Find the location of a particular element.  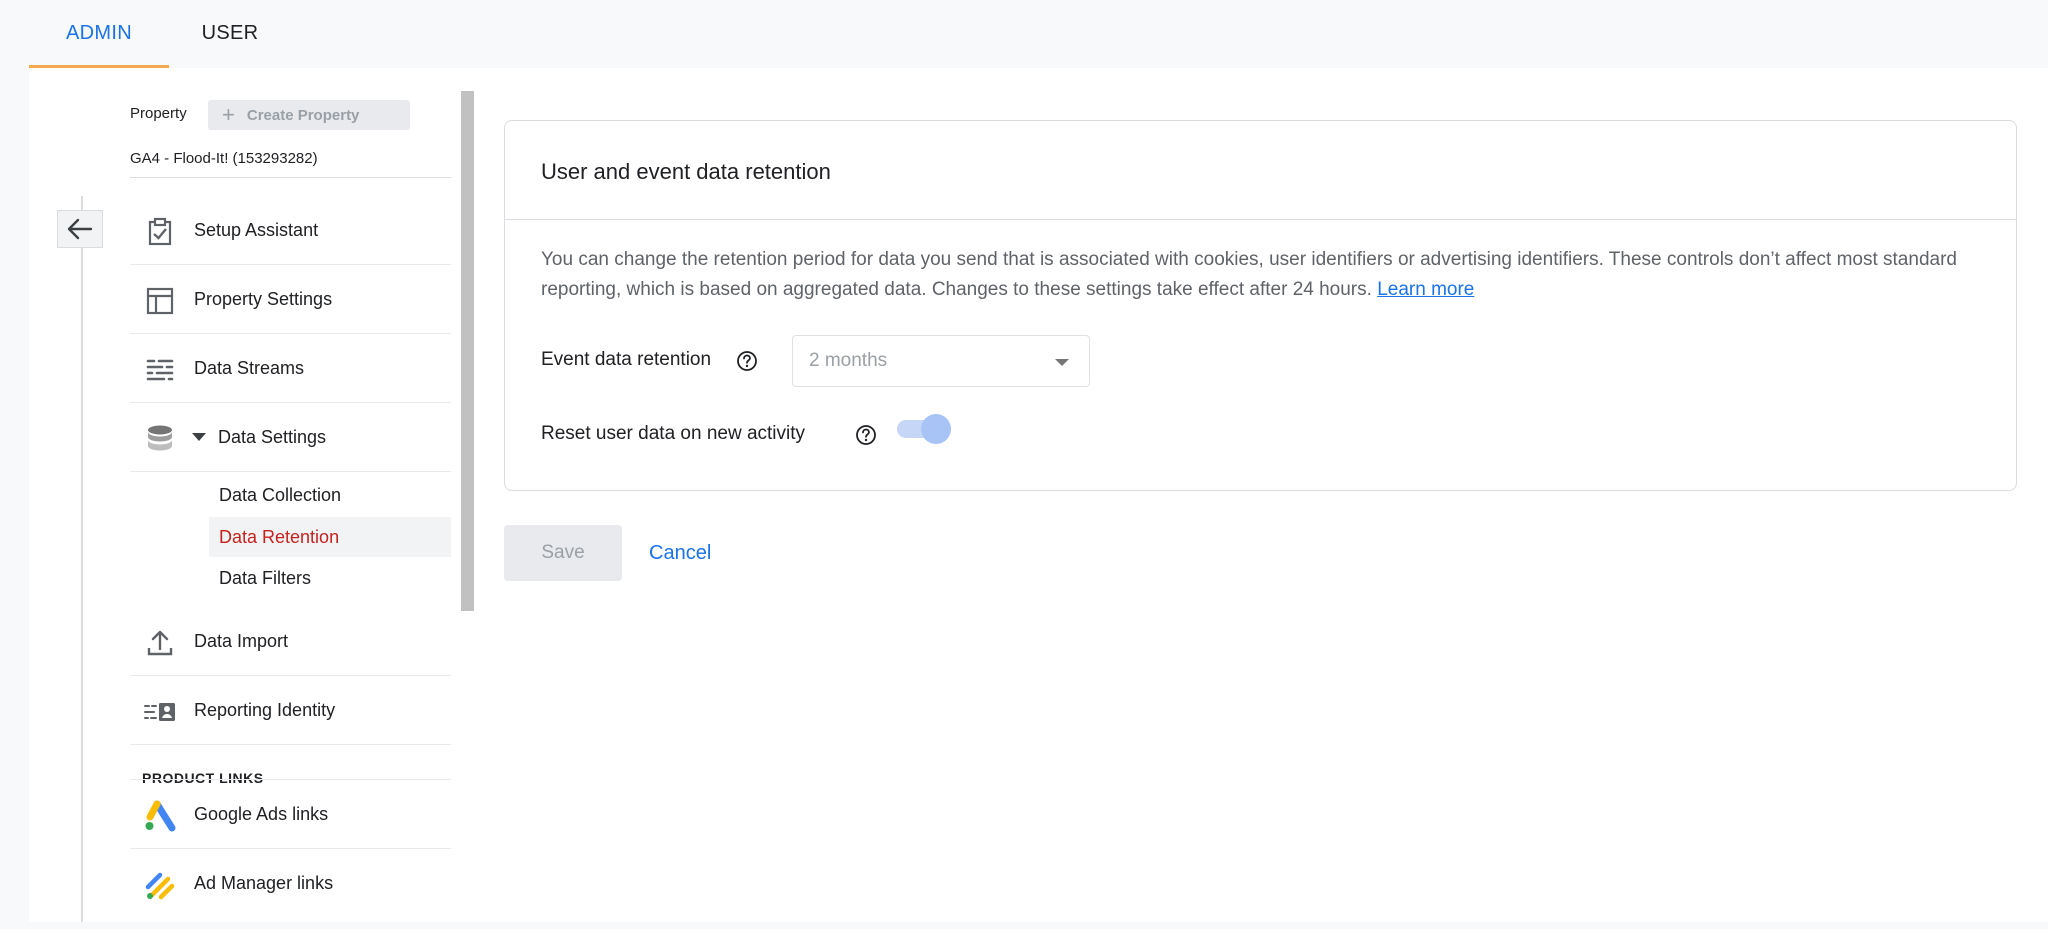

property-name: GA4 - Flood-It! (153293282) is located at coordinates (224, 158).